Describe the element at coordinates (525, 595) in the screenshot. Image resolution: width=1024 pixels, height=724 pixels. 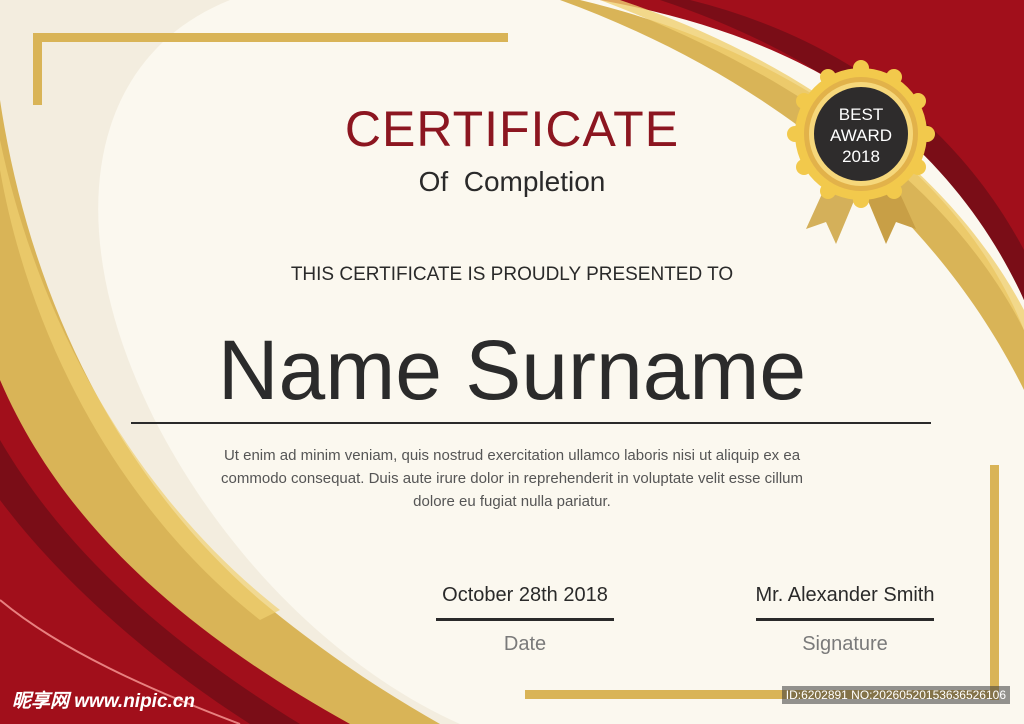
I see `date-value: October 28th 2018` at that location.